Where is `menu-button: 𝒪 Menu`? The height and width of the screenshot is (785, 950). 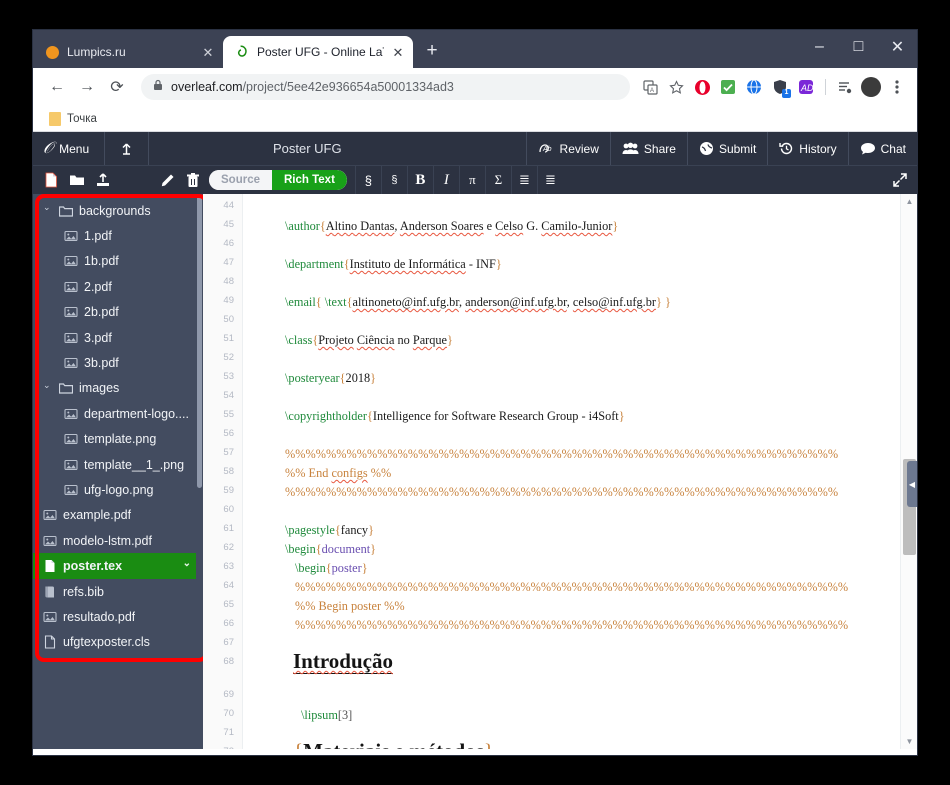 menu-button: 𝒪 Menu is located at coordinates (69, 148).